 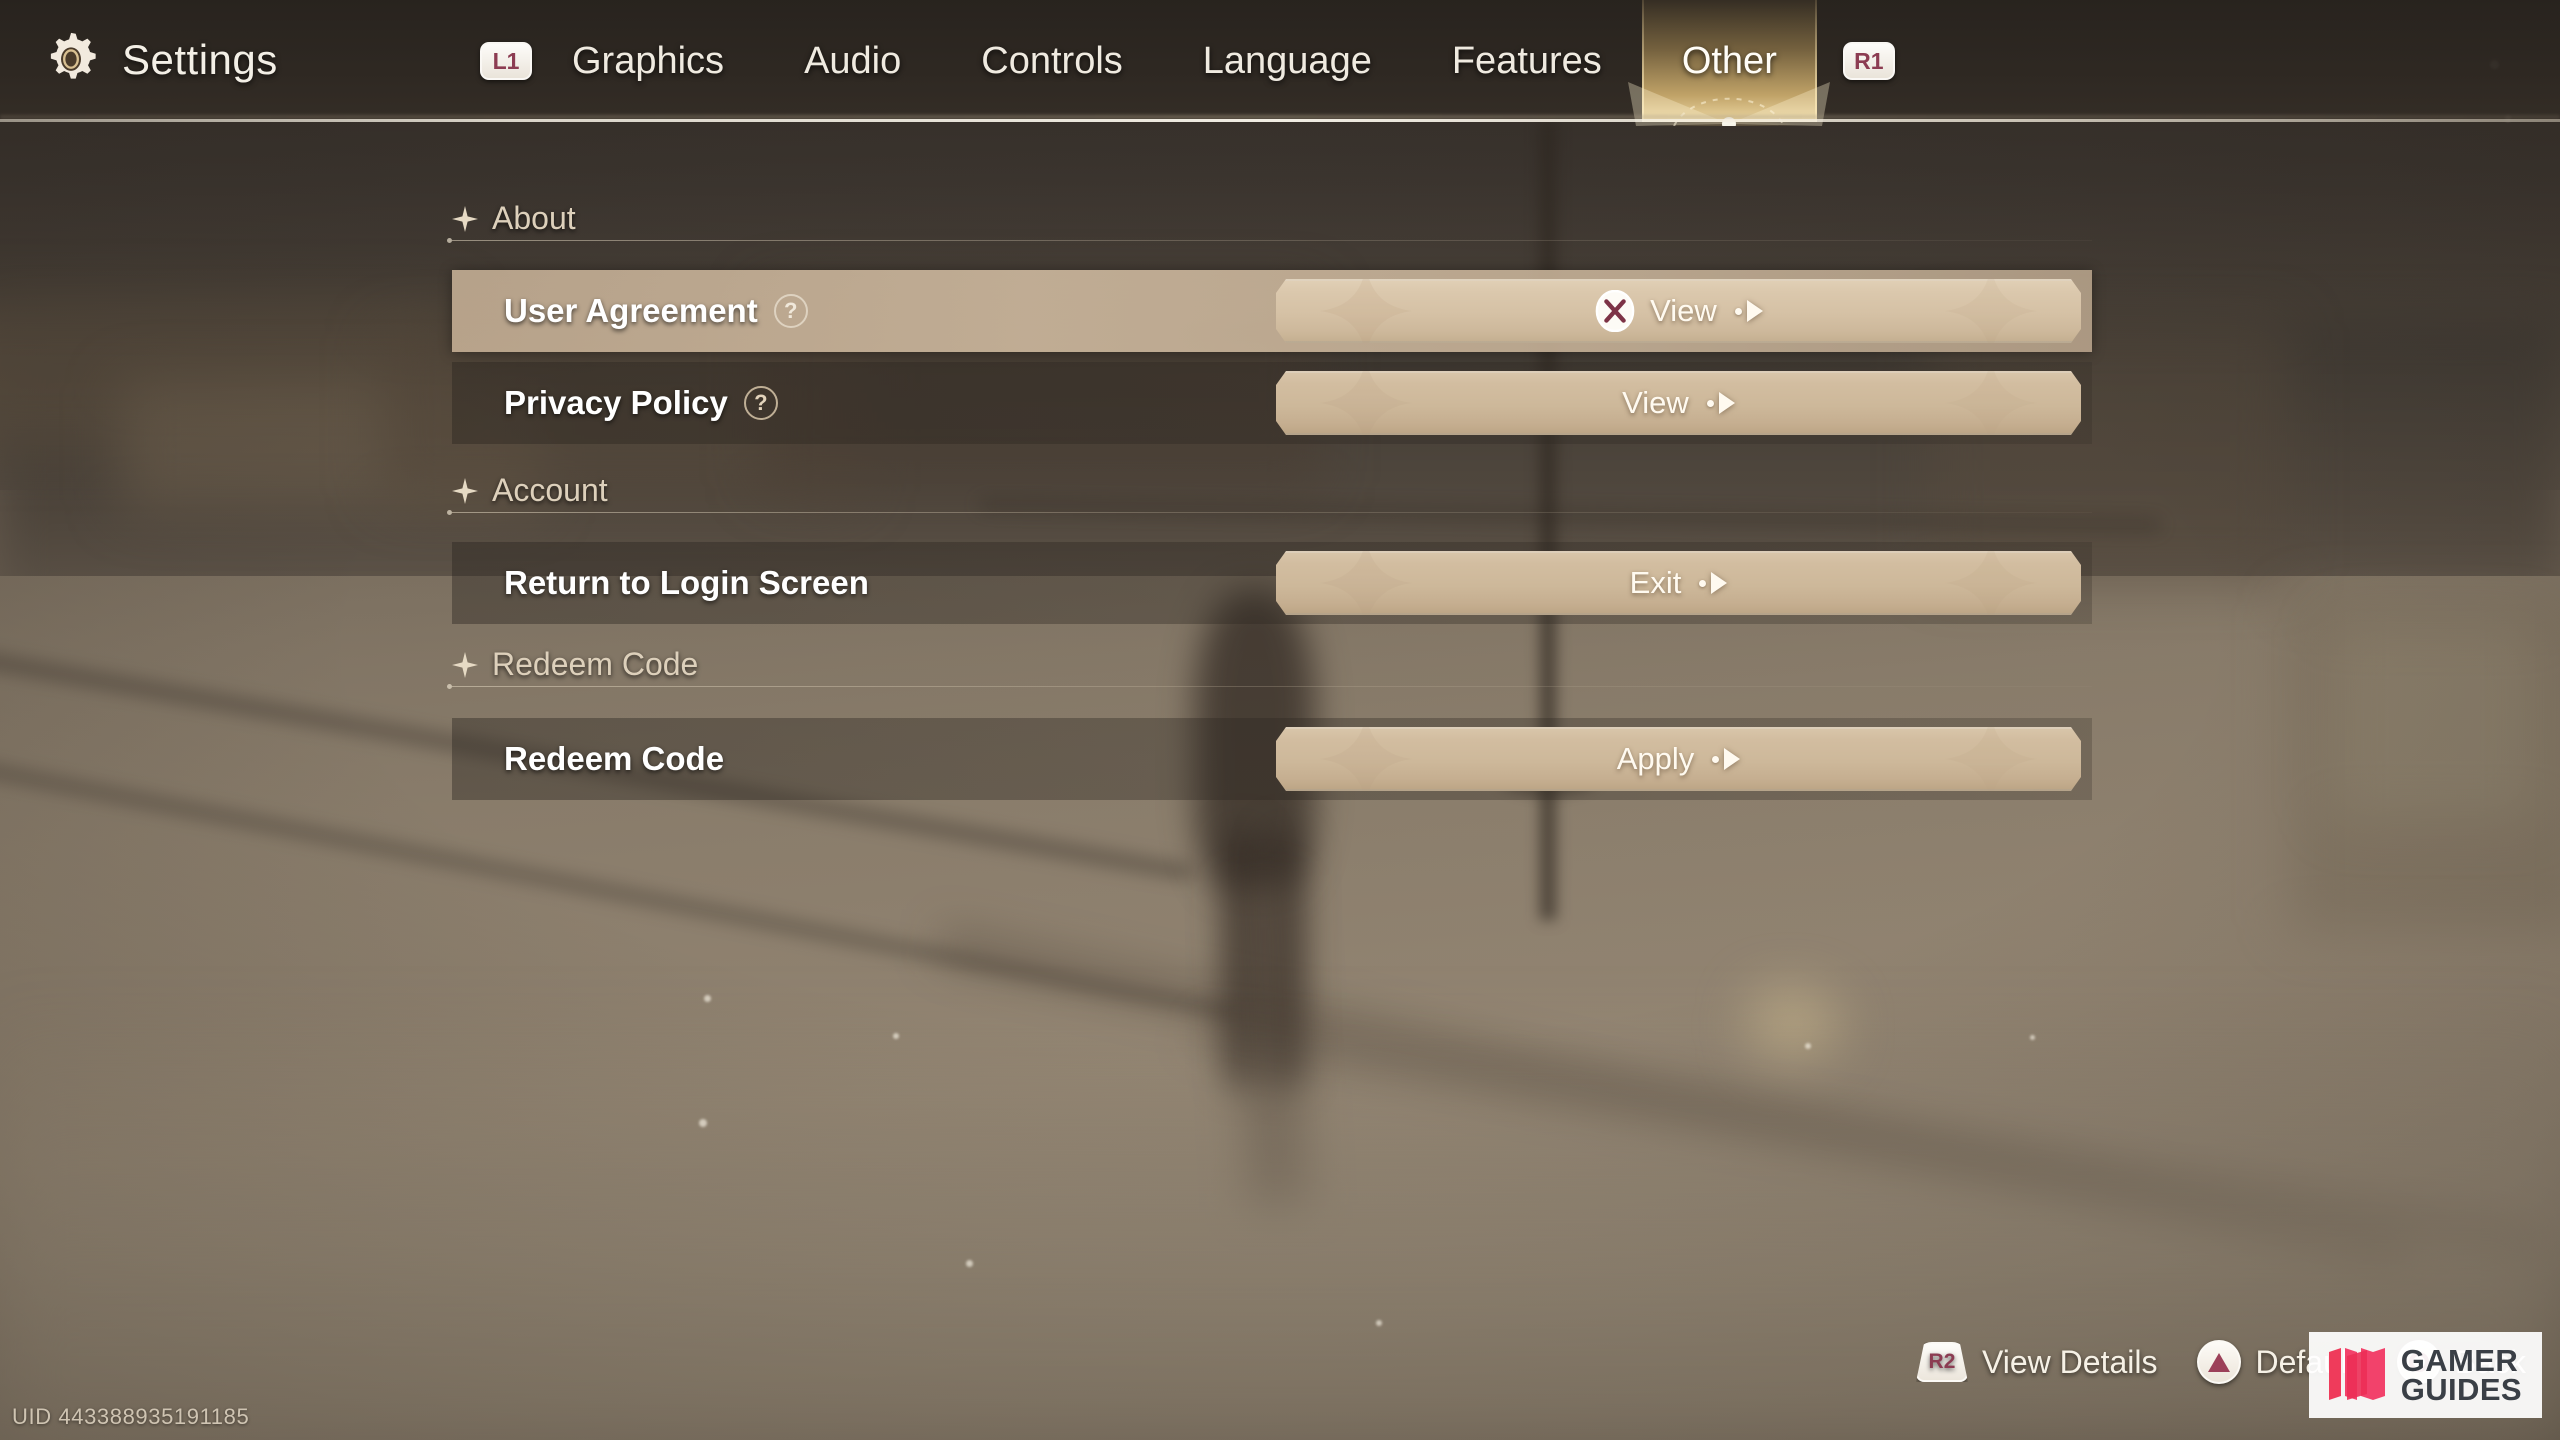 I want to click on top-bar-underline, so click(x=1280, y=120).